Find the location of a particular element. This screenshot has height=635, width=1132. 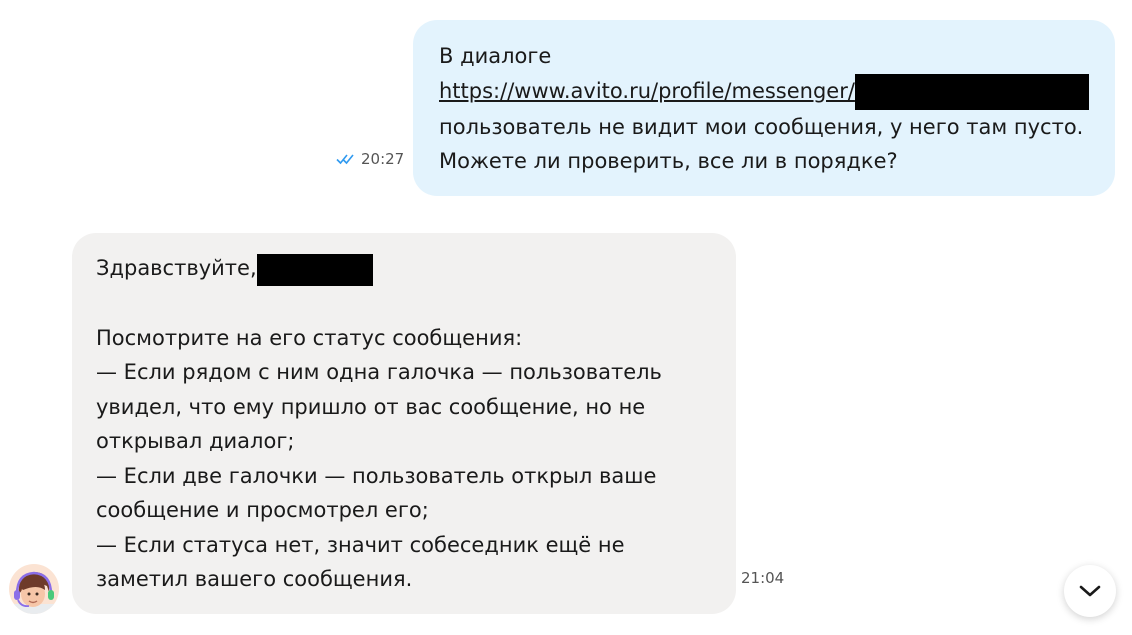

incoming-message-line: сообщение и просмотрел его; is located at coordinates (262, 510).